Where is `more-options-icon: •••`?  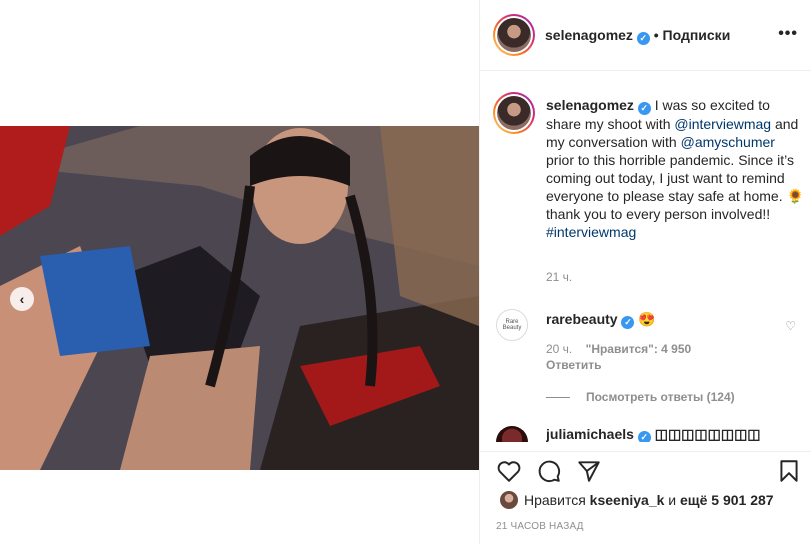
more-options-icon: ••• is located at coordinates (788, 34).